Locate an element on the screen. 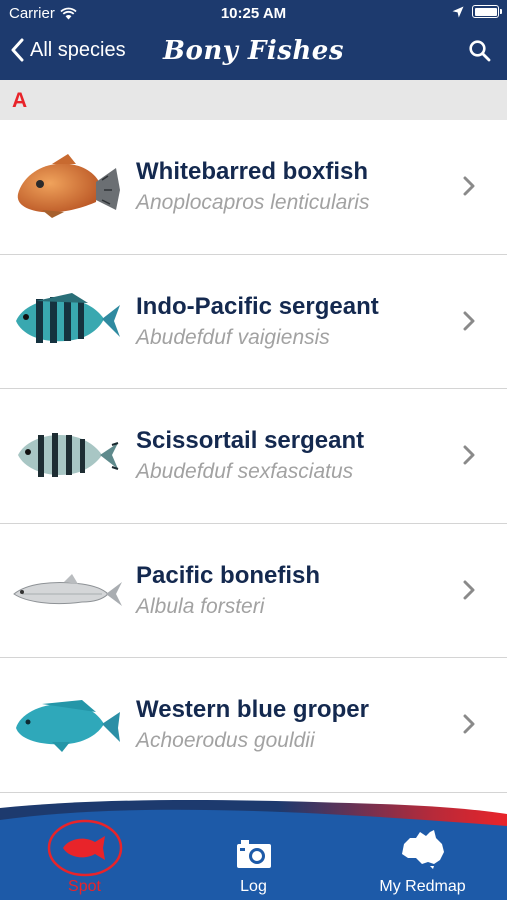  species-common-name: Whitebarred boxfish is located at coordinates (252, 171).